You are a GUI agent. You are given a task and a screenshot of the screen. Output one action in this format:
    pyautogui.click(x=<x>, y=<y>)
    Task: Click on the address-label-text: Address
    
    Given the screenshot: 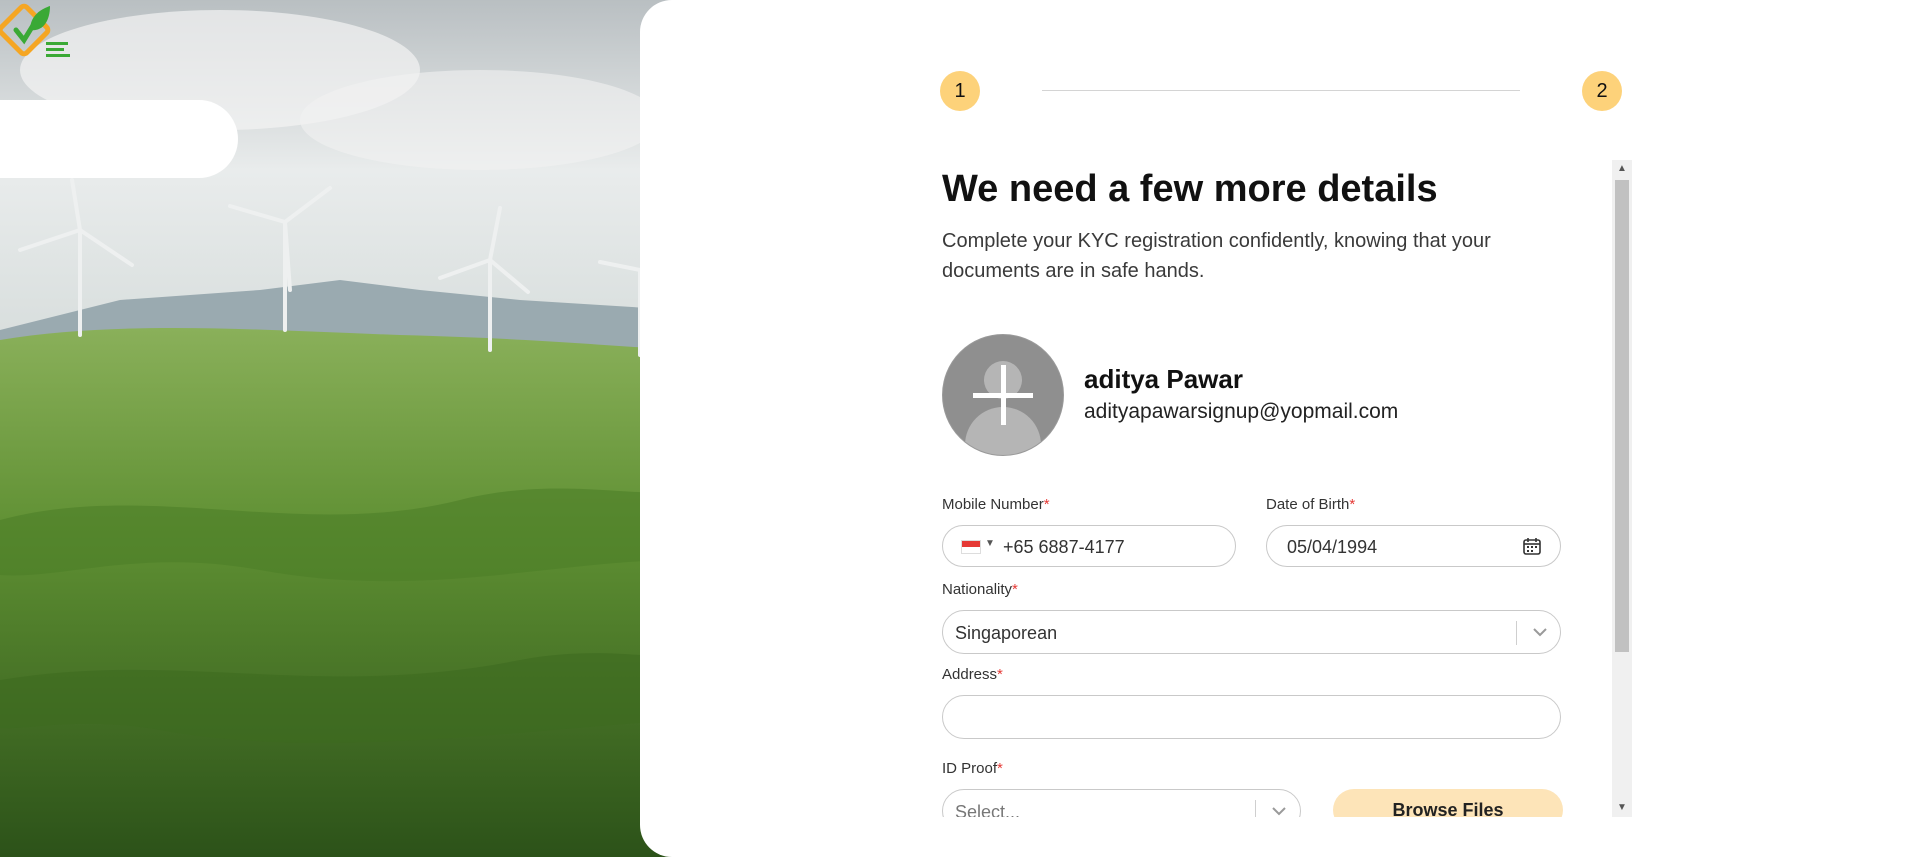 What is the action you would take?
    pyautogui.click(x=970, y=674)
    